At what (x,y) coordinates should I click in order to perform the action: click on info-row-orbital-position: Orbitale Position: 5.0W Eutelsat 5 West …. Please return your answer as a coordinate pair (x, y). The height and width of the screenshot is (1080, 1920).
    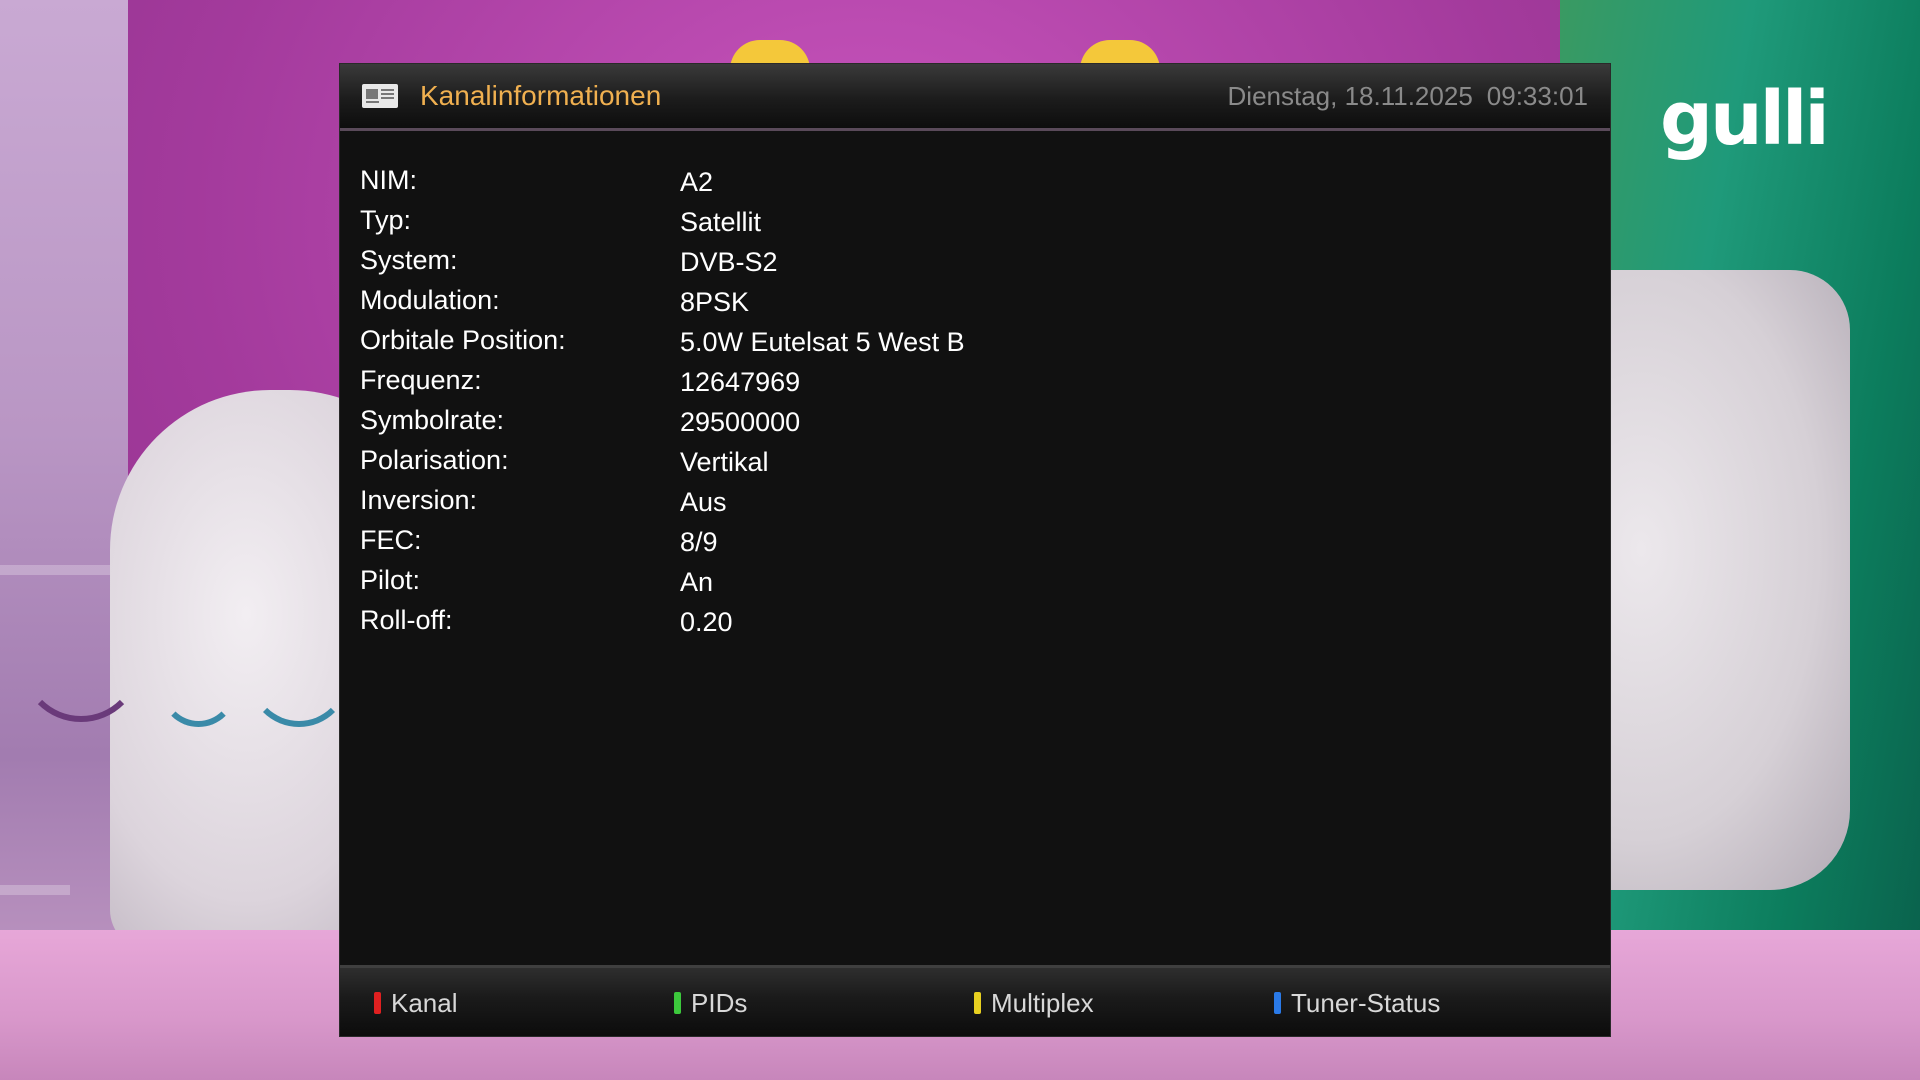
    Looking at the image, I should click on (960, 342).